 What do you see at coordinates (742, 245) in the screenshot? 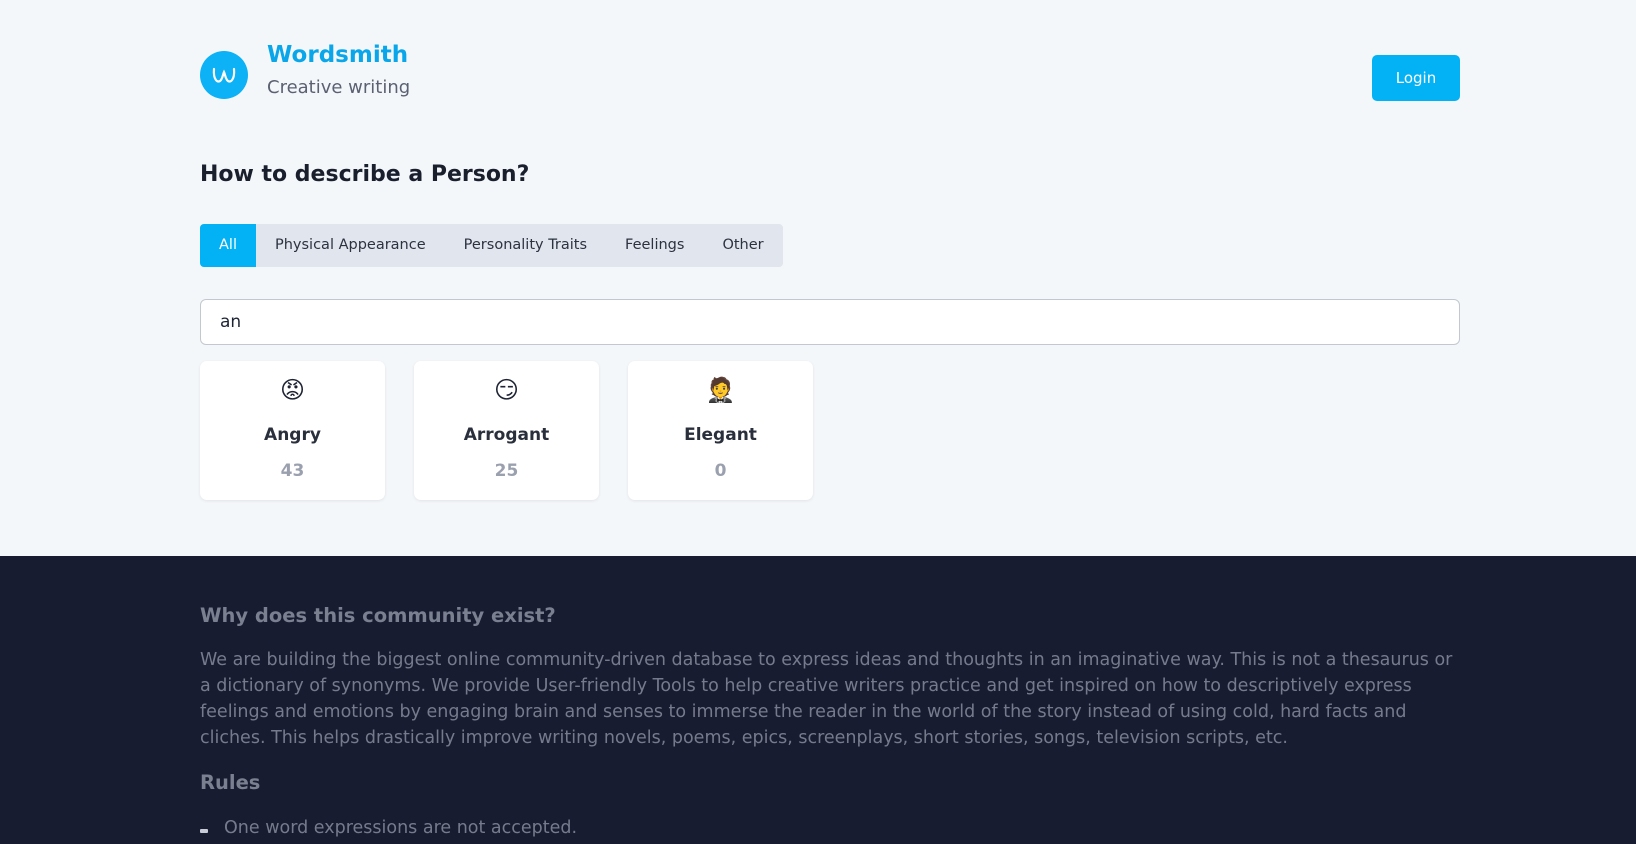
I see `tab-other: Other` at bounding box center [742, 245].